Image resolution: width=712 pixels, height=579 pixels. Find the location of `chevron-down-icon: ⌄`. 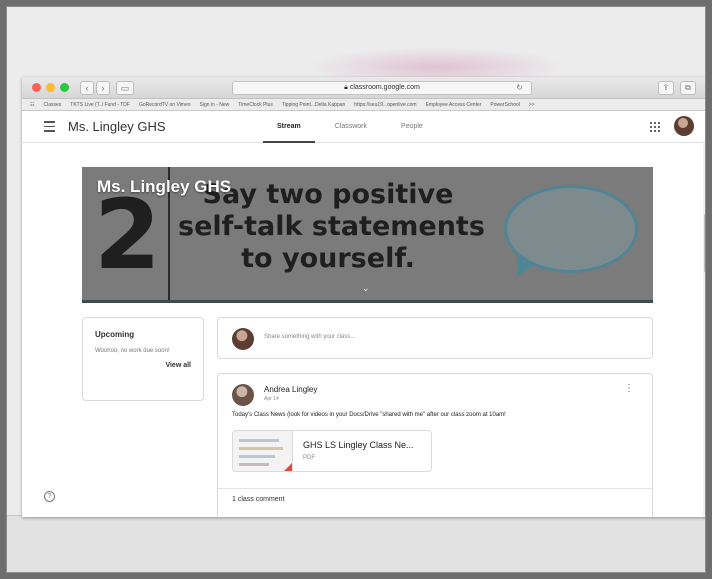

chevron-down-icon: ⌄ is located at coordinates (366, 288).